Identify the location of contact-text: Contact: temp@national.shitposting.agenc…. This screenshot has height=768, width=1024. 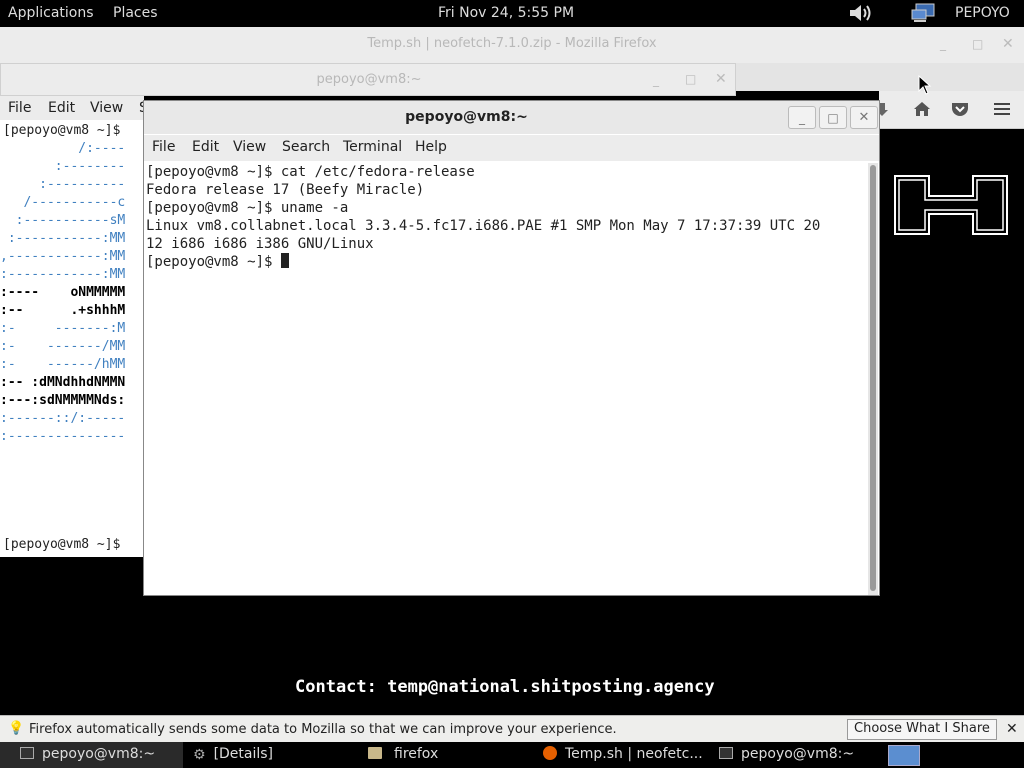
(505, 687).